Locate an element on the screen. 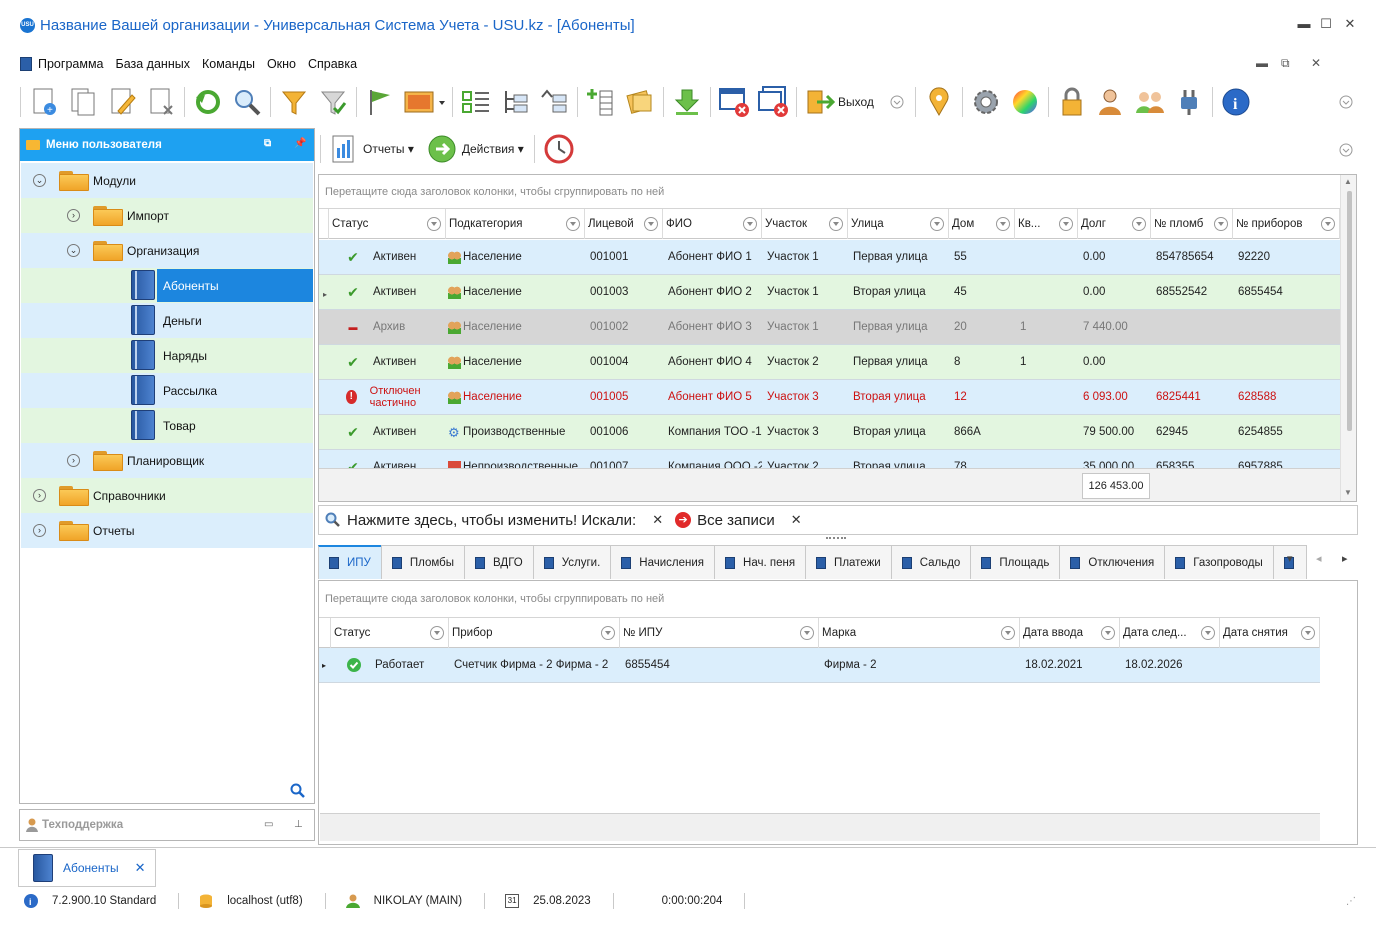 The height and width of the screenshot is (927, 1376). minimize-button: ▬ is located at coordinates (1304, 25).